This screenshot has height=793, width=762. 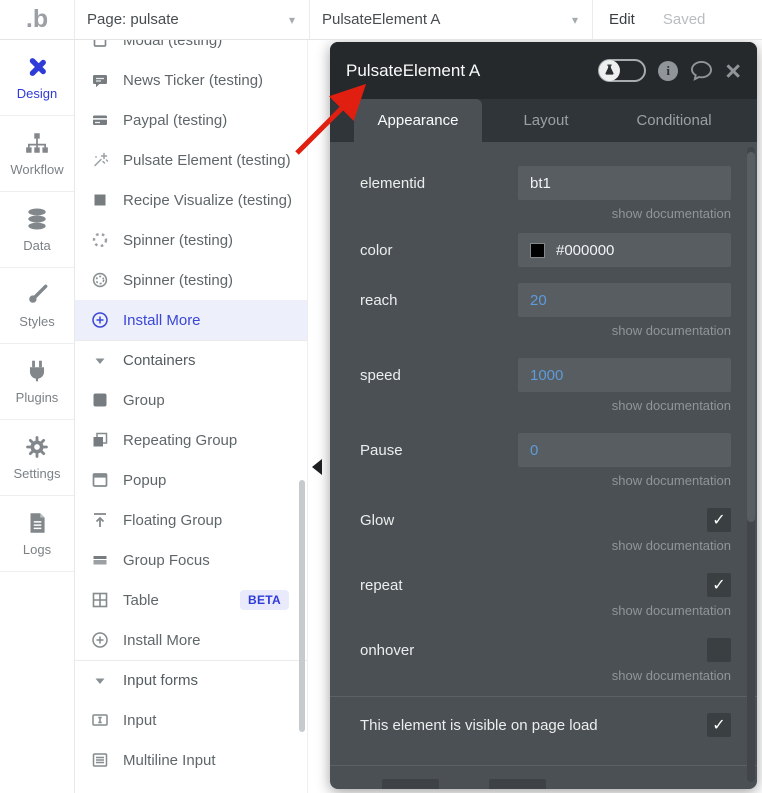 I want to click on field-label: speed, so click(x=380, y=375).